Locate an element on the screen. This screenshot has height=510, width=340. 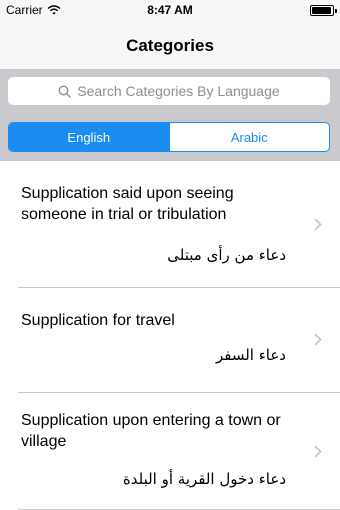
category-arabic-title: دعاء من رأى مبتلى is located at coordinates (226, 255).